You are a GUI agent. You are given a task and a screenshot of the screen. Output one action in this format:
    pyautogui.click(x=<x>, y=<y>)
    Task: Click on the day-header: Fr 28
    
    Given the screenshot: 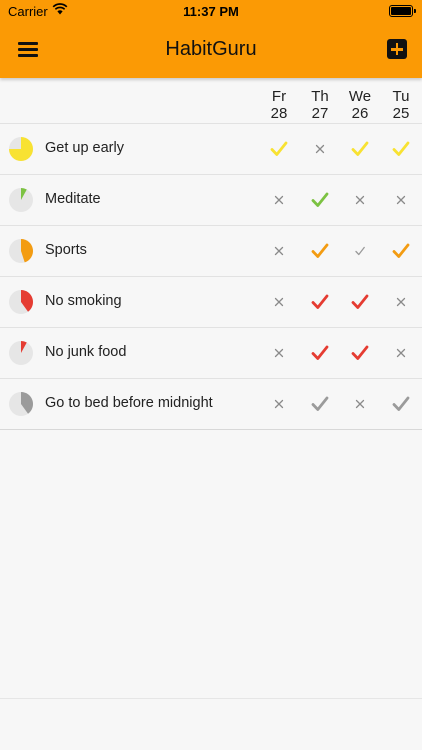 What is the action you would take?
    pyautogui.click(x=279, y=105)
    